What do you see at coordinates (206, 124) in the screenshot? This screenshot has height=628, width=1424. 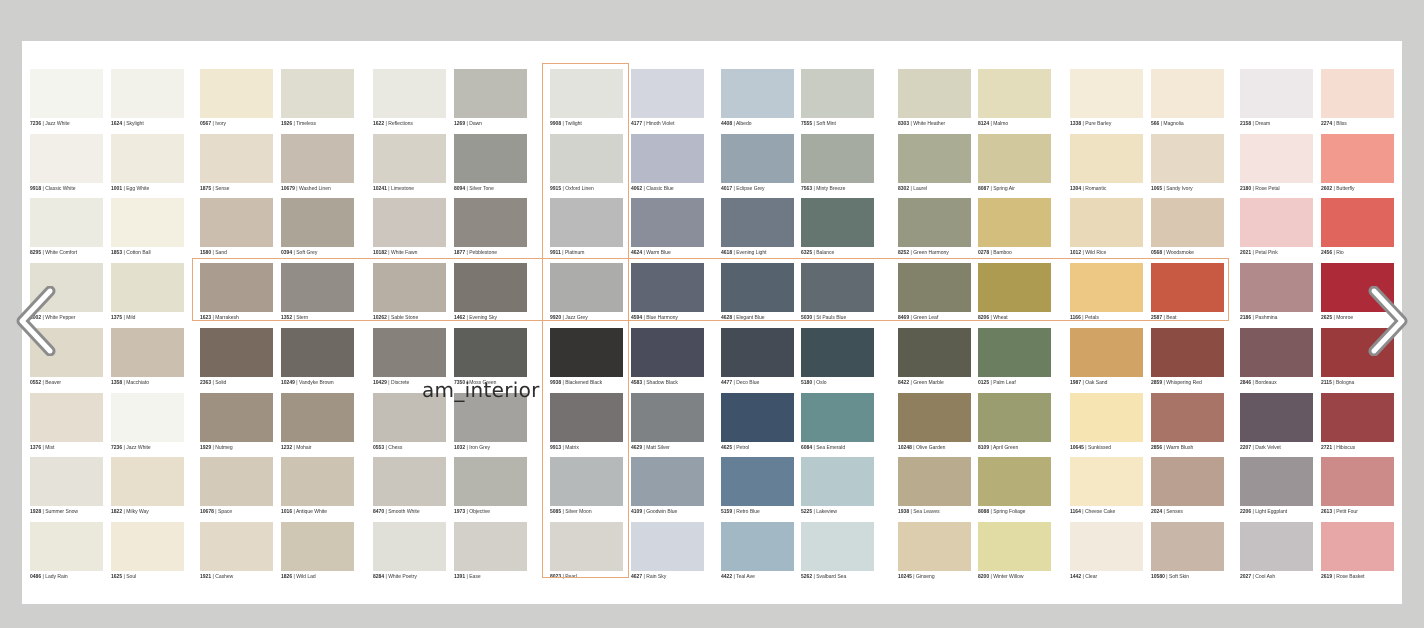 I see `swatch-code: 0567` at bounding box center [206, 124].